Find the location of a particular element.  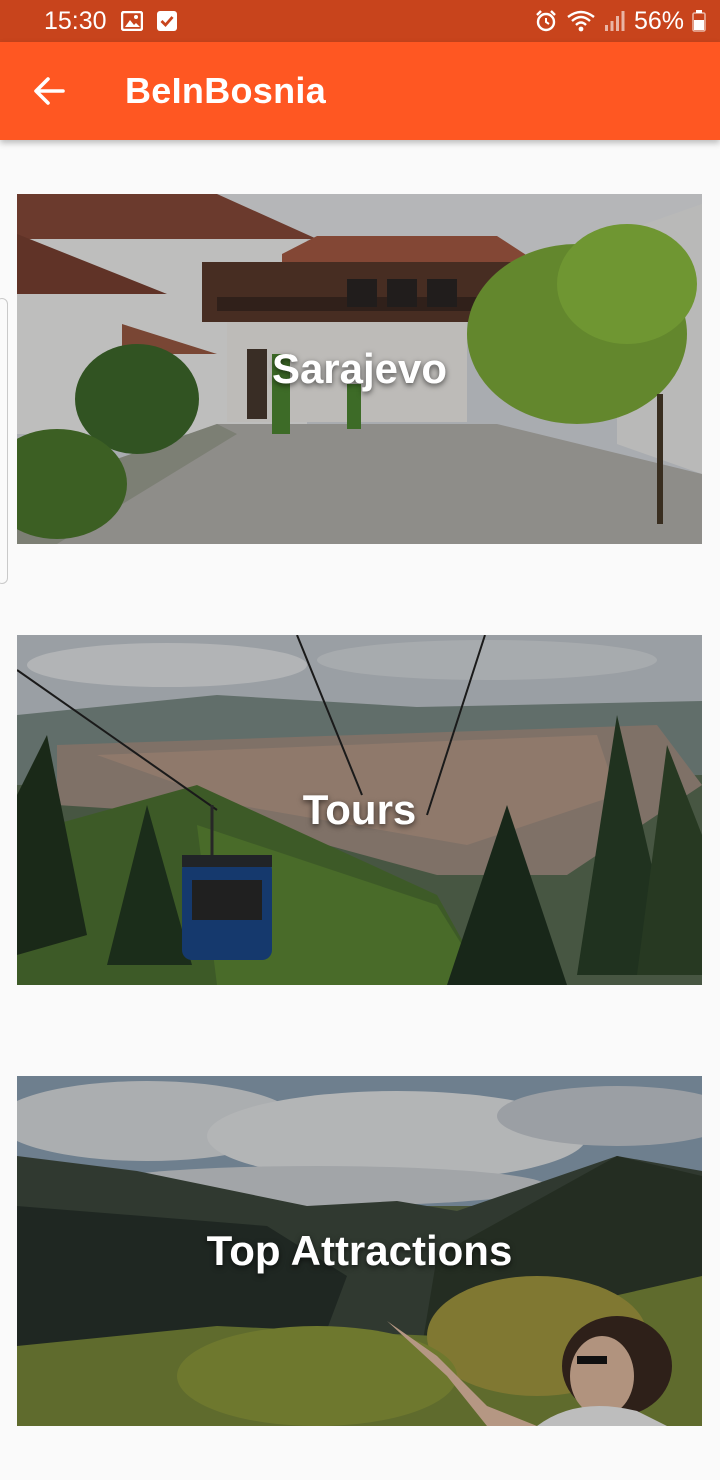

battery-percent: 56% is located at coordinates (658, 20).